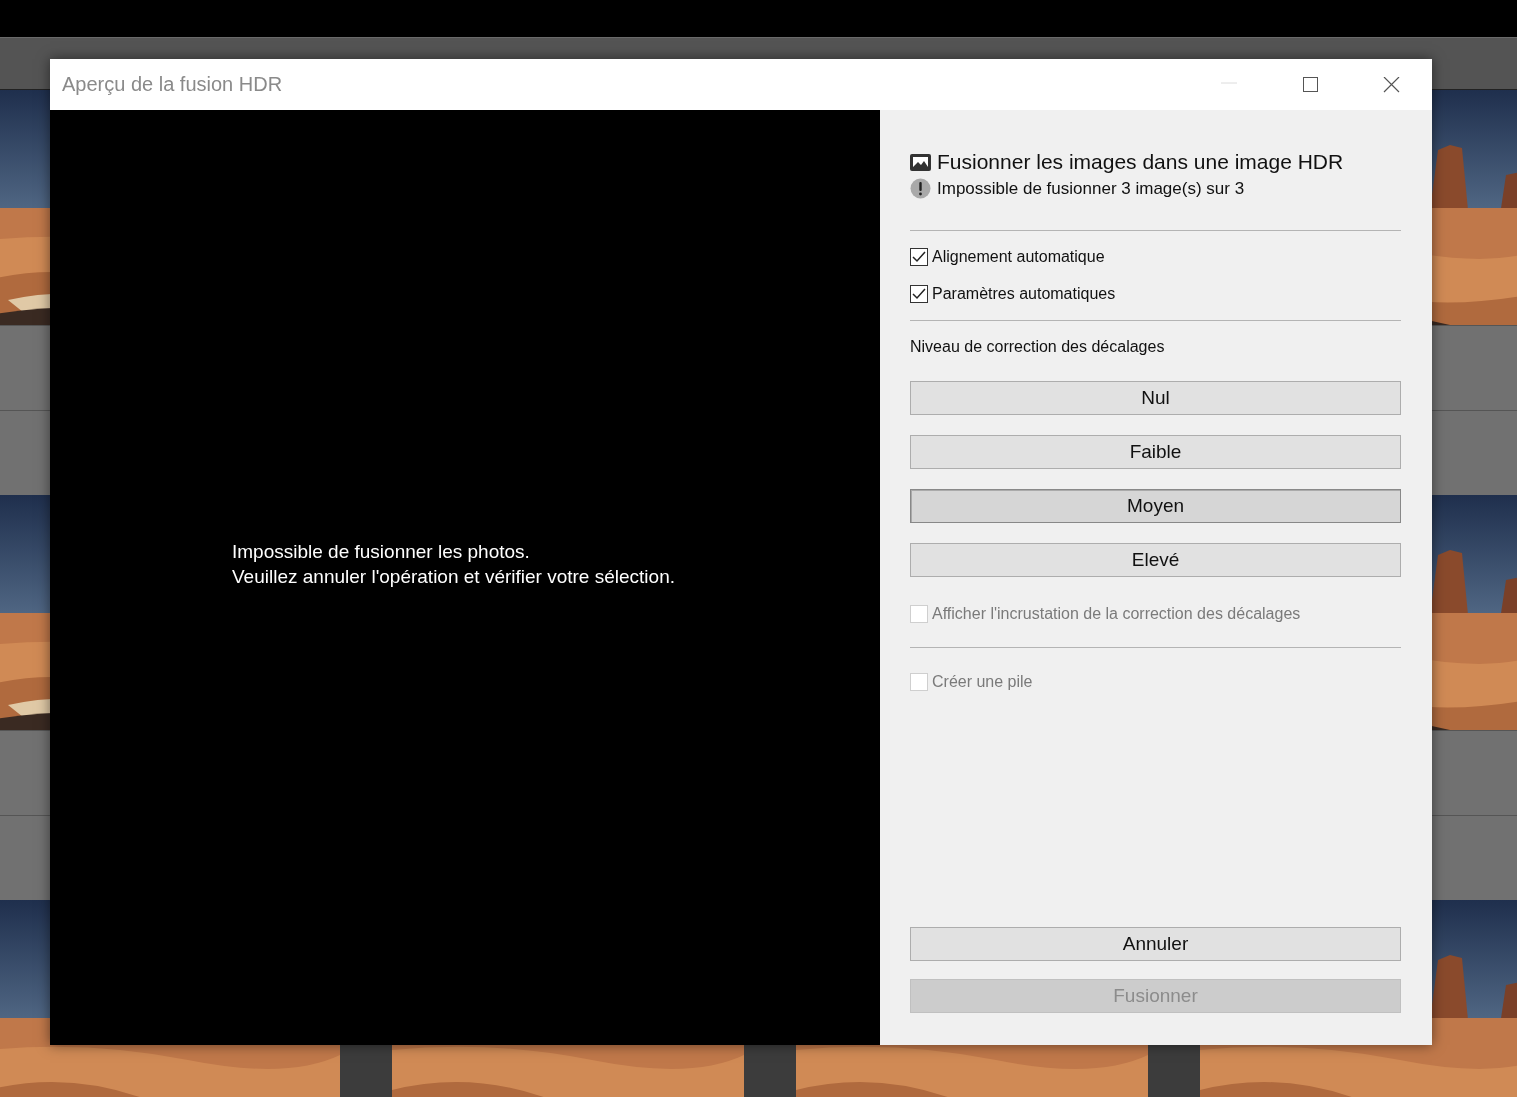 The height and width of the screenshot is (1097, 1517). I want to click on level-button: Moyen, so click(1155, 506).